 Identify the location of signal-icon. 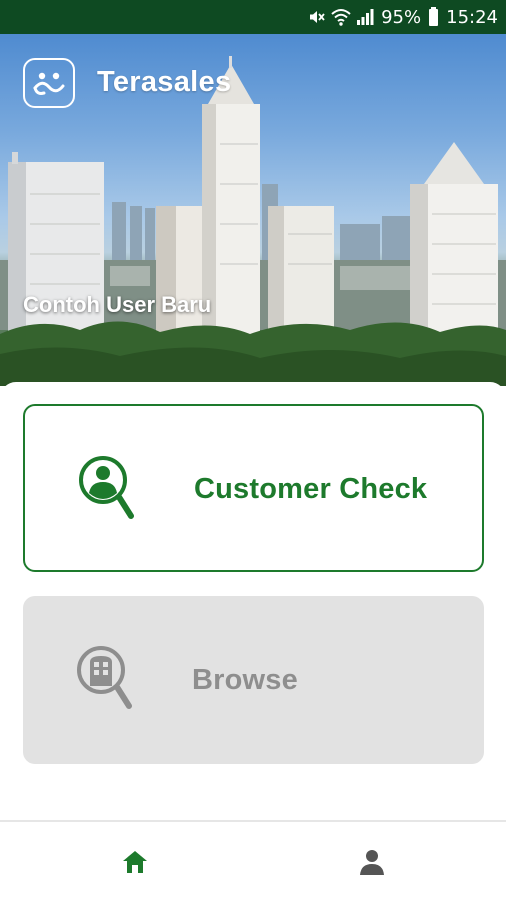
(365, 17).